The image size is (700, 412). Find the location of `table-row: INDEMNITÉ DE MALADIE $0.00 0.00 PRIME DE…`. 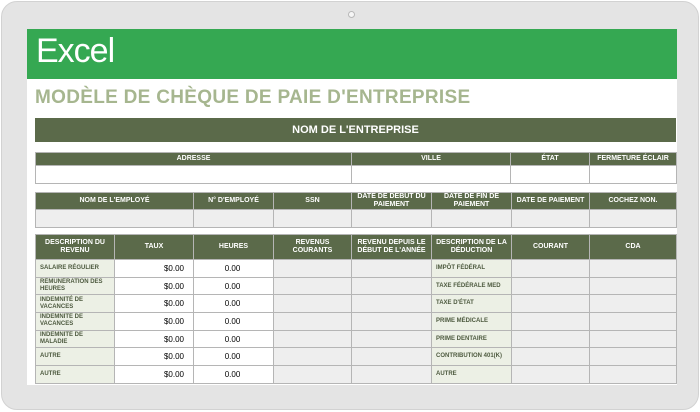

table-row: INDEMNITÉ DE MALADIE $0.00 0.00 PRIME DE… is located at coordinates (356, 339).